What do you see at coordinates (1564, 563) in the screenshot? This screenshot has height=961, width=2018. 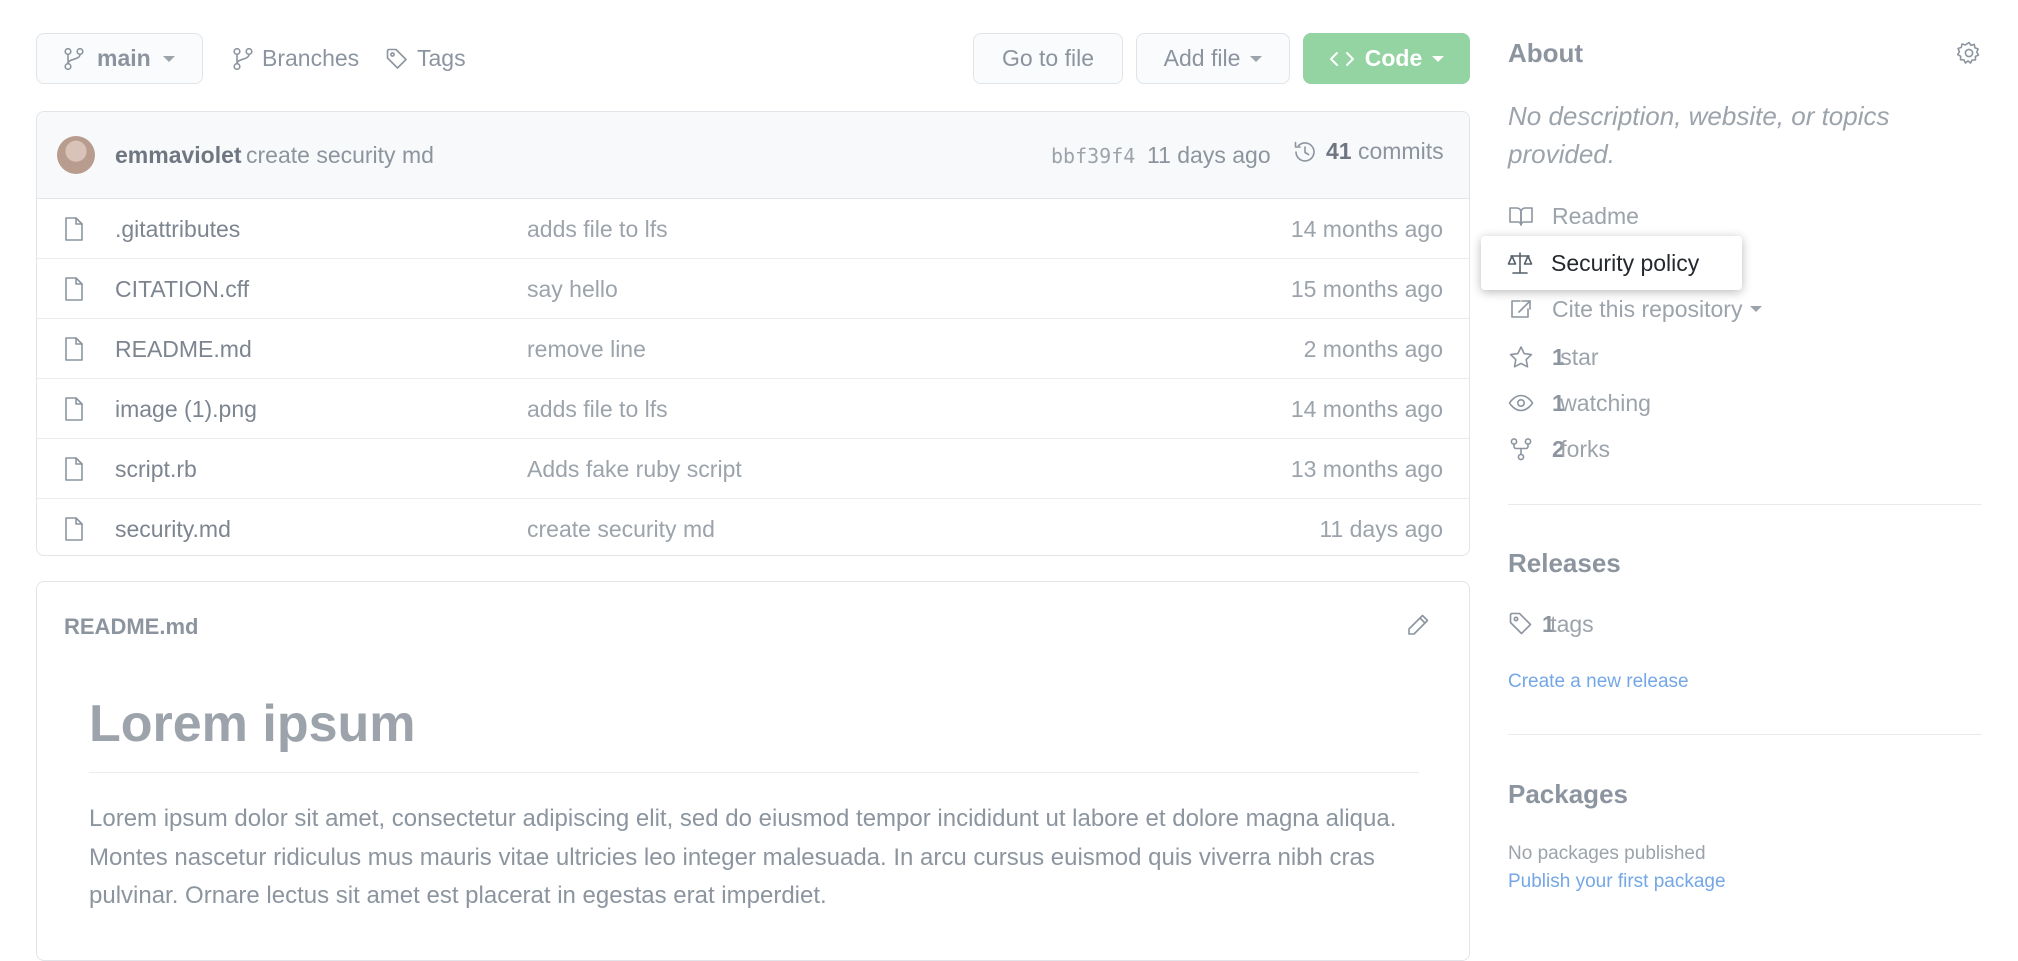 I see `releases-title: Releases` at bounding box center [1564, 563].